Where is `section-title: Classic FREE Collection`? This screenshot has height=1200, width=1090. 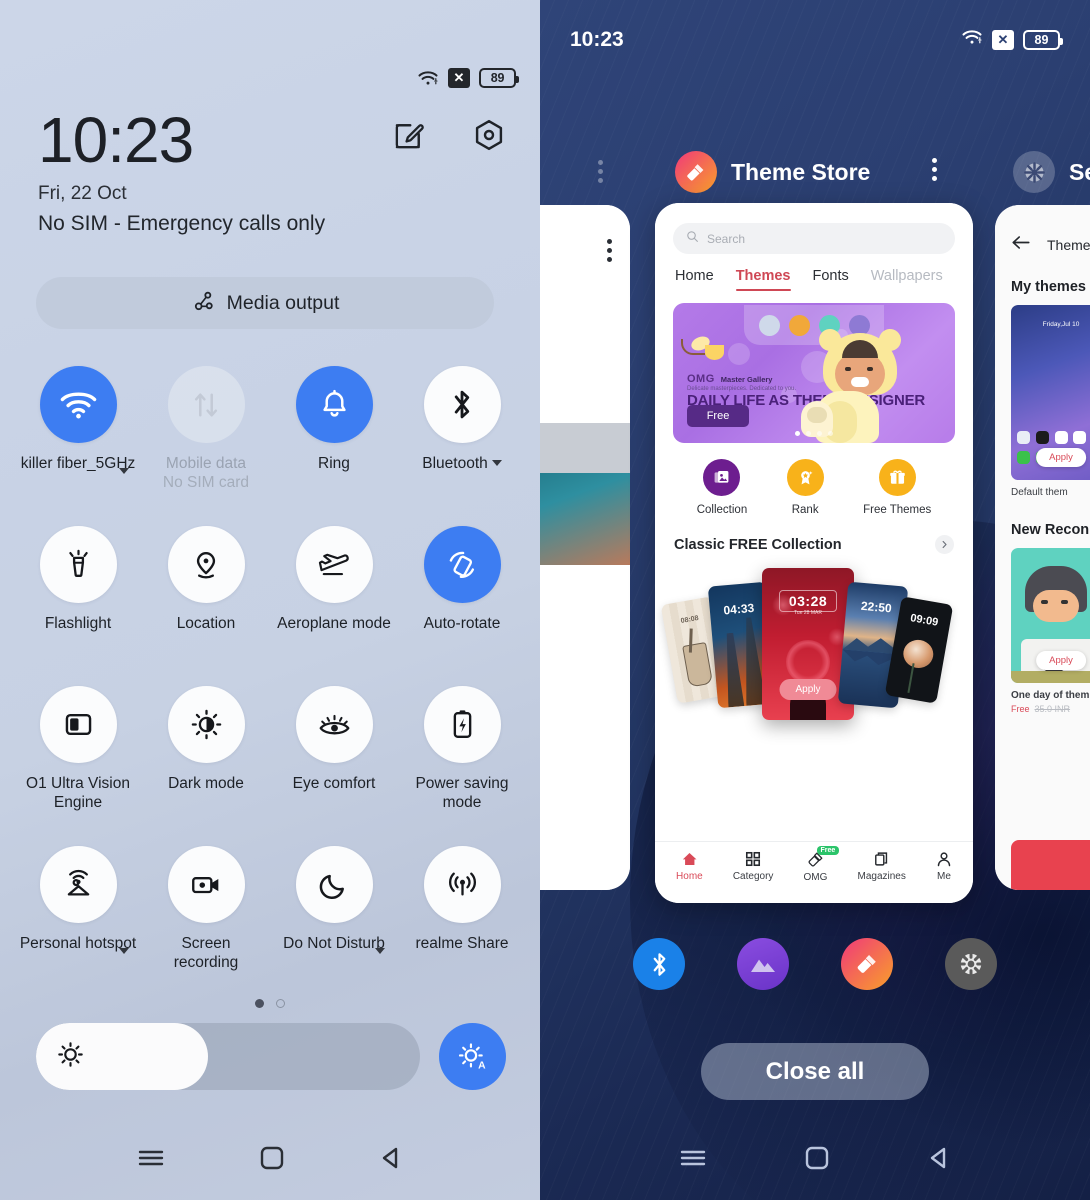
section-title: Classic FREE Collection is located at coordinates (758, 544).